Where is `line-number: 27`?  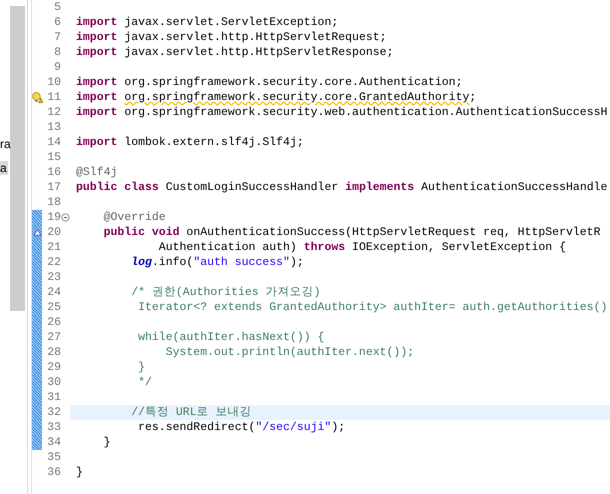 line-number: 27 is located at coordinates (54, 337).